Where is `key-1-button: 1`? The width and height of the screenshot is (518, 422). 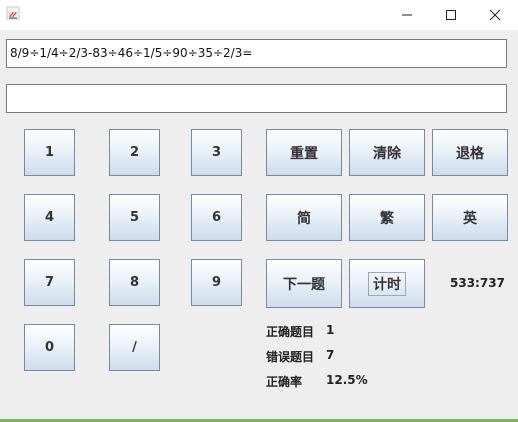 key-1-button: 1 is located at coordinates (49, 152).